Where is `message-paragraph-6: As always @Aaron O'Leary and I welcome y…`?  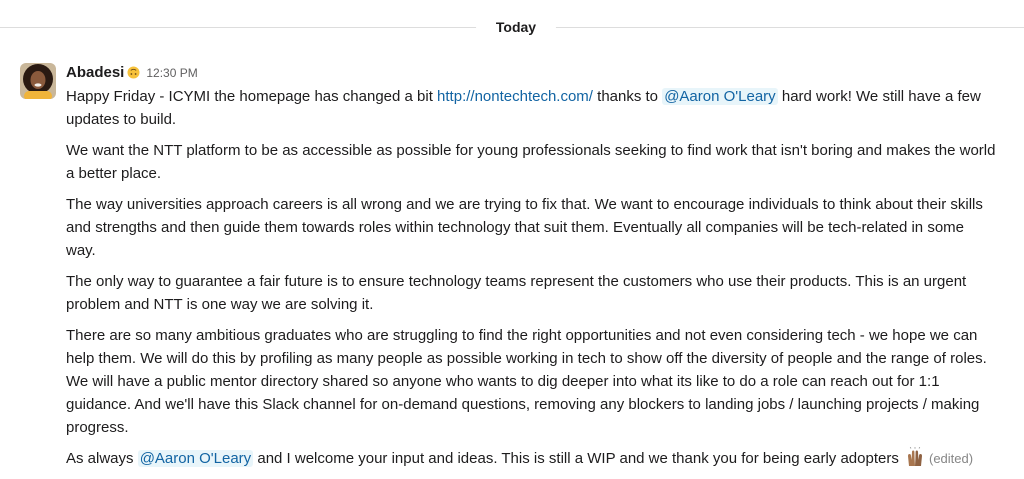 message-paragraph-6: As always @Aaron O'Leary and I welcome y… is located at coordinates (544, 458).